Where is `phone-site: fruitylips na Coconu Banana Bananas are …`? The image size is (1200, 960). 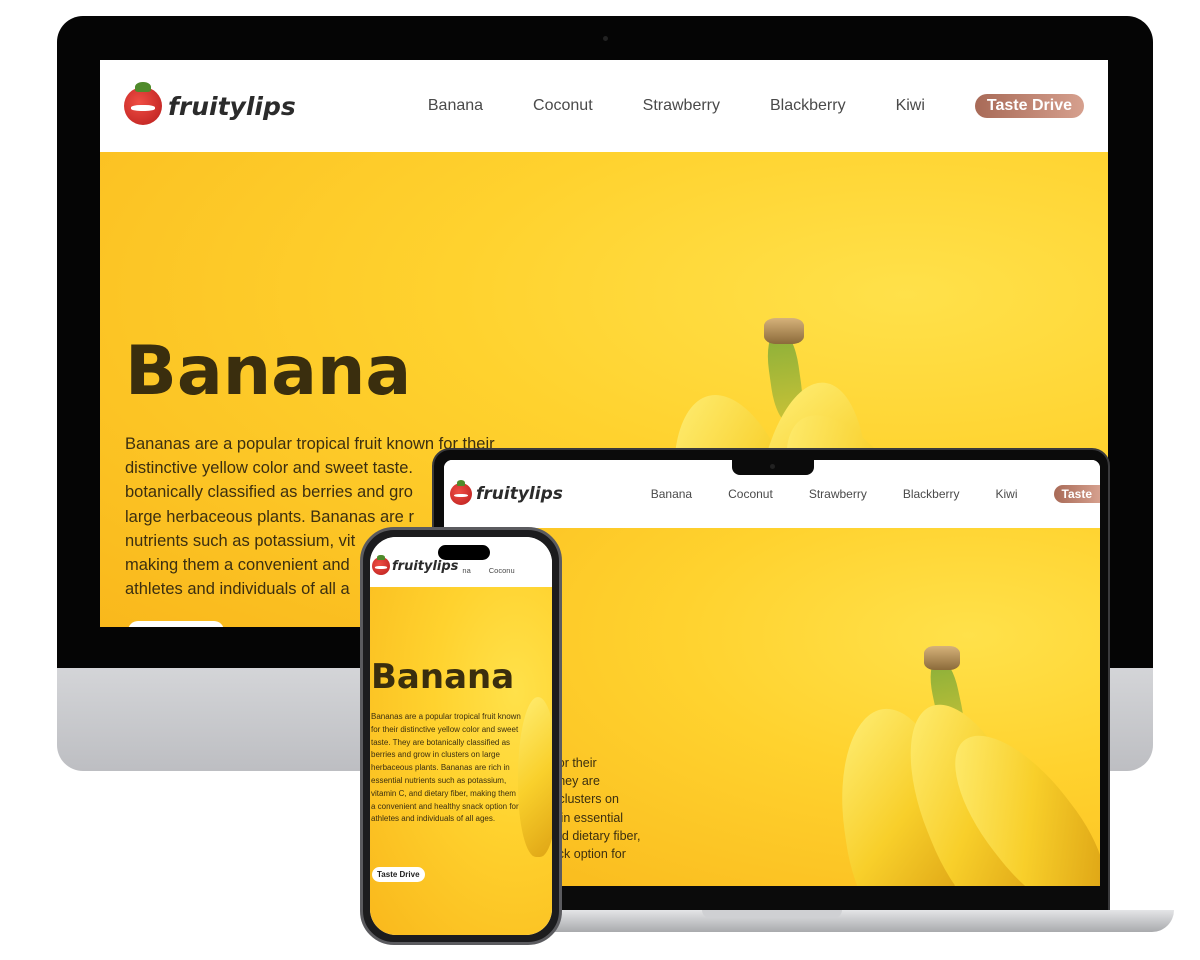 phone-site: fruitylips na Coconu Banana Bananas are … is located at coordinates (461, 736).